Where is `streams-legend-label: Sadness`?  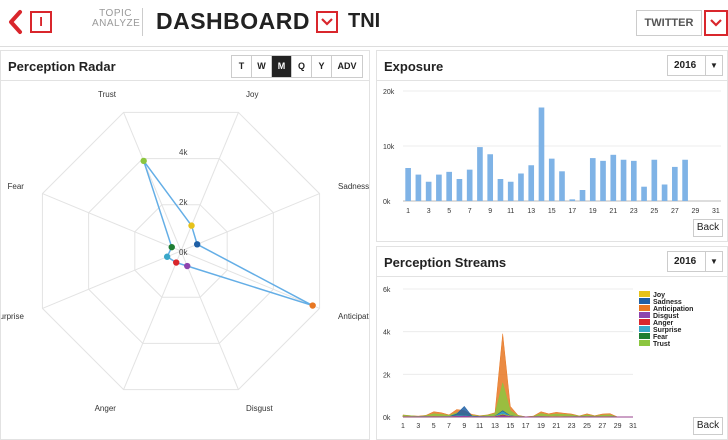 streams-legend-label: Sadness is located at coordinates (667, 302).